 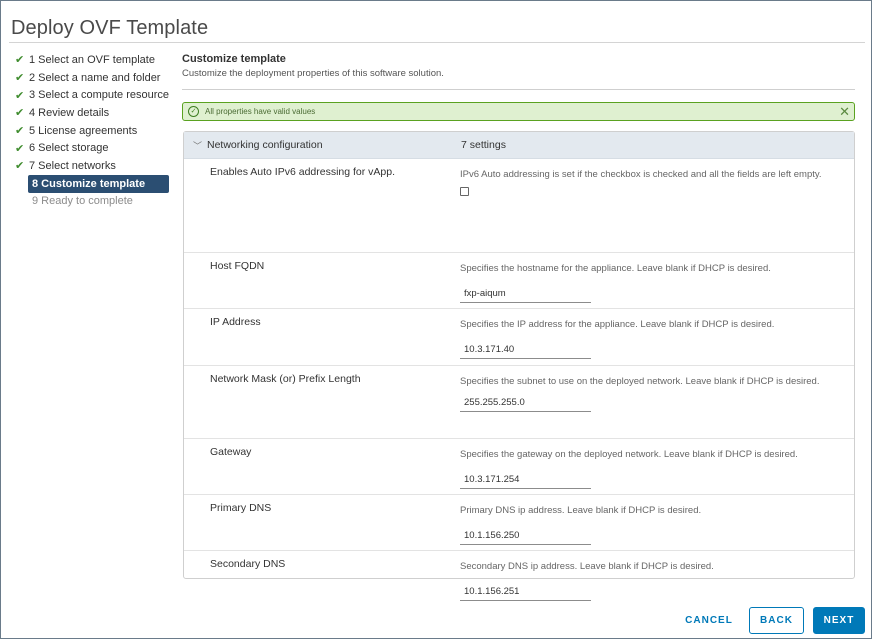 I want to click on step-4: ✔ 4 Review details, so click(x=95, y=113).